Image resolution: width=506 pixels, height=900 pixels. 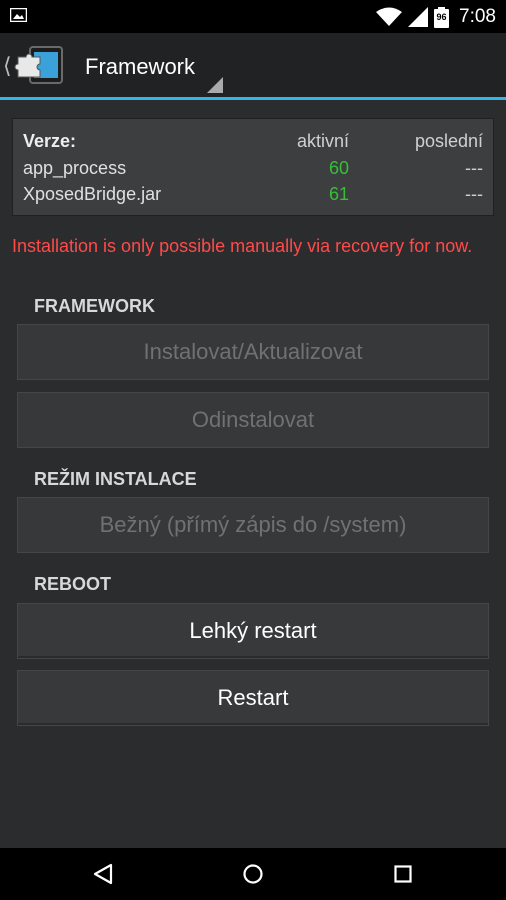 I want to click on component-name: XposedBridge.jar, so click(x=92, y=194).